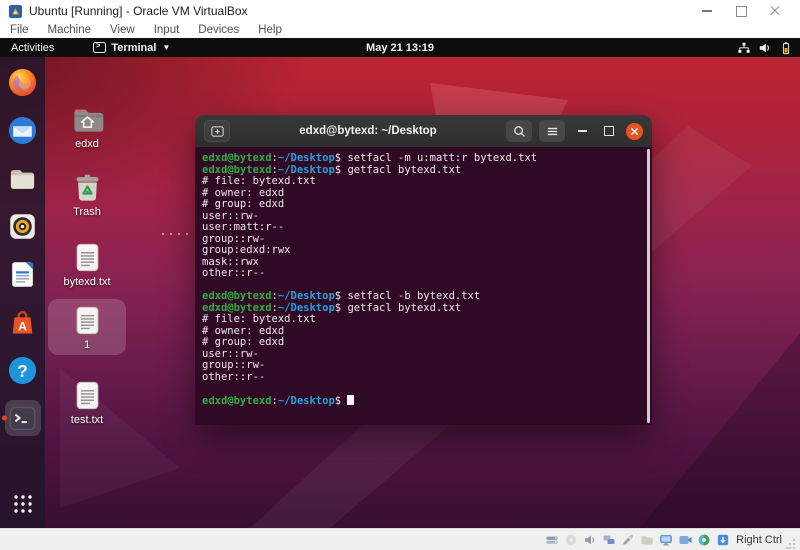 This screenshot has width=800, height=550. I want to click on dock-item-ubuntu-software: A, so click(23, 322).